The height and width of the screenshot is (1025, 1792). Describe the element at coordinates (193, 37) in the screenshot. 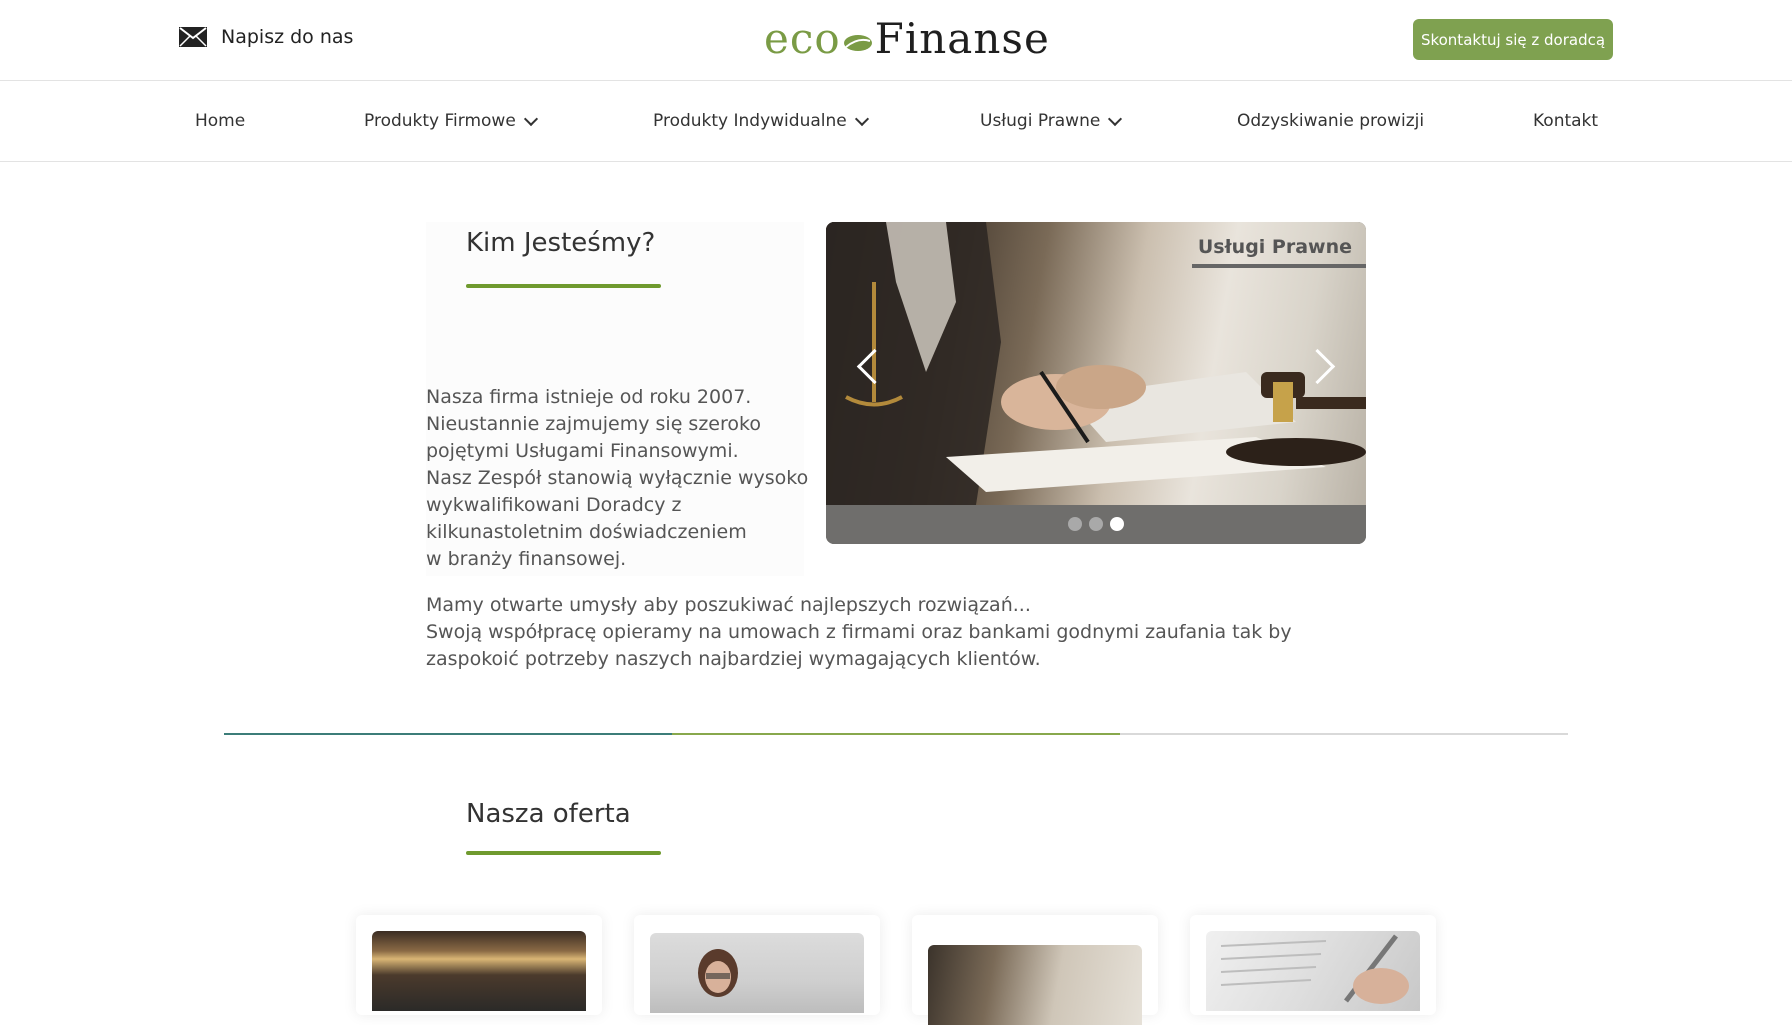

I see `envelope-icon` at that location.